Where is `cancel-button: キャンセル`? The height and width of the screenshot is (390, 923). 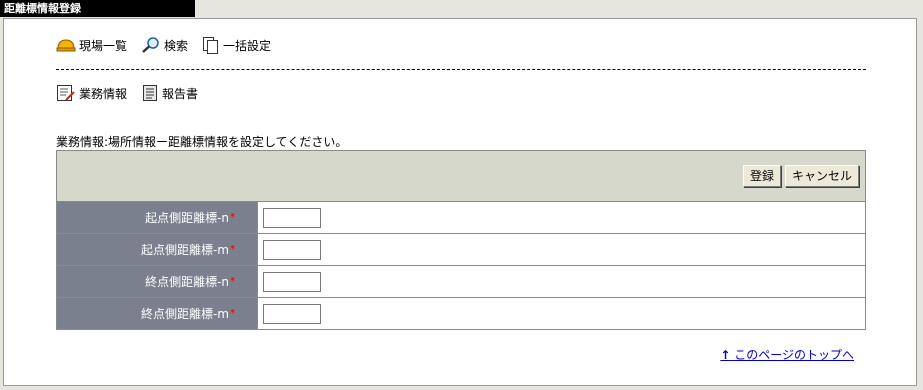
cancel-button: キャンセル is located at coordinates (821, 176).